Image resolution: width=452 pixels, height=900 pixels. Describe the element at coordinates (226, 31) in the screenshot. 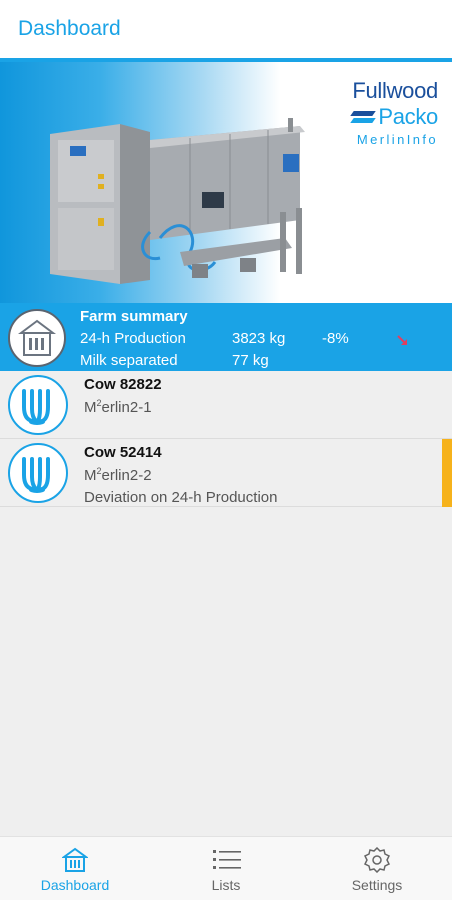

I see `app-bar: Dashboard` at that location.